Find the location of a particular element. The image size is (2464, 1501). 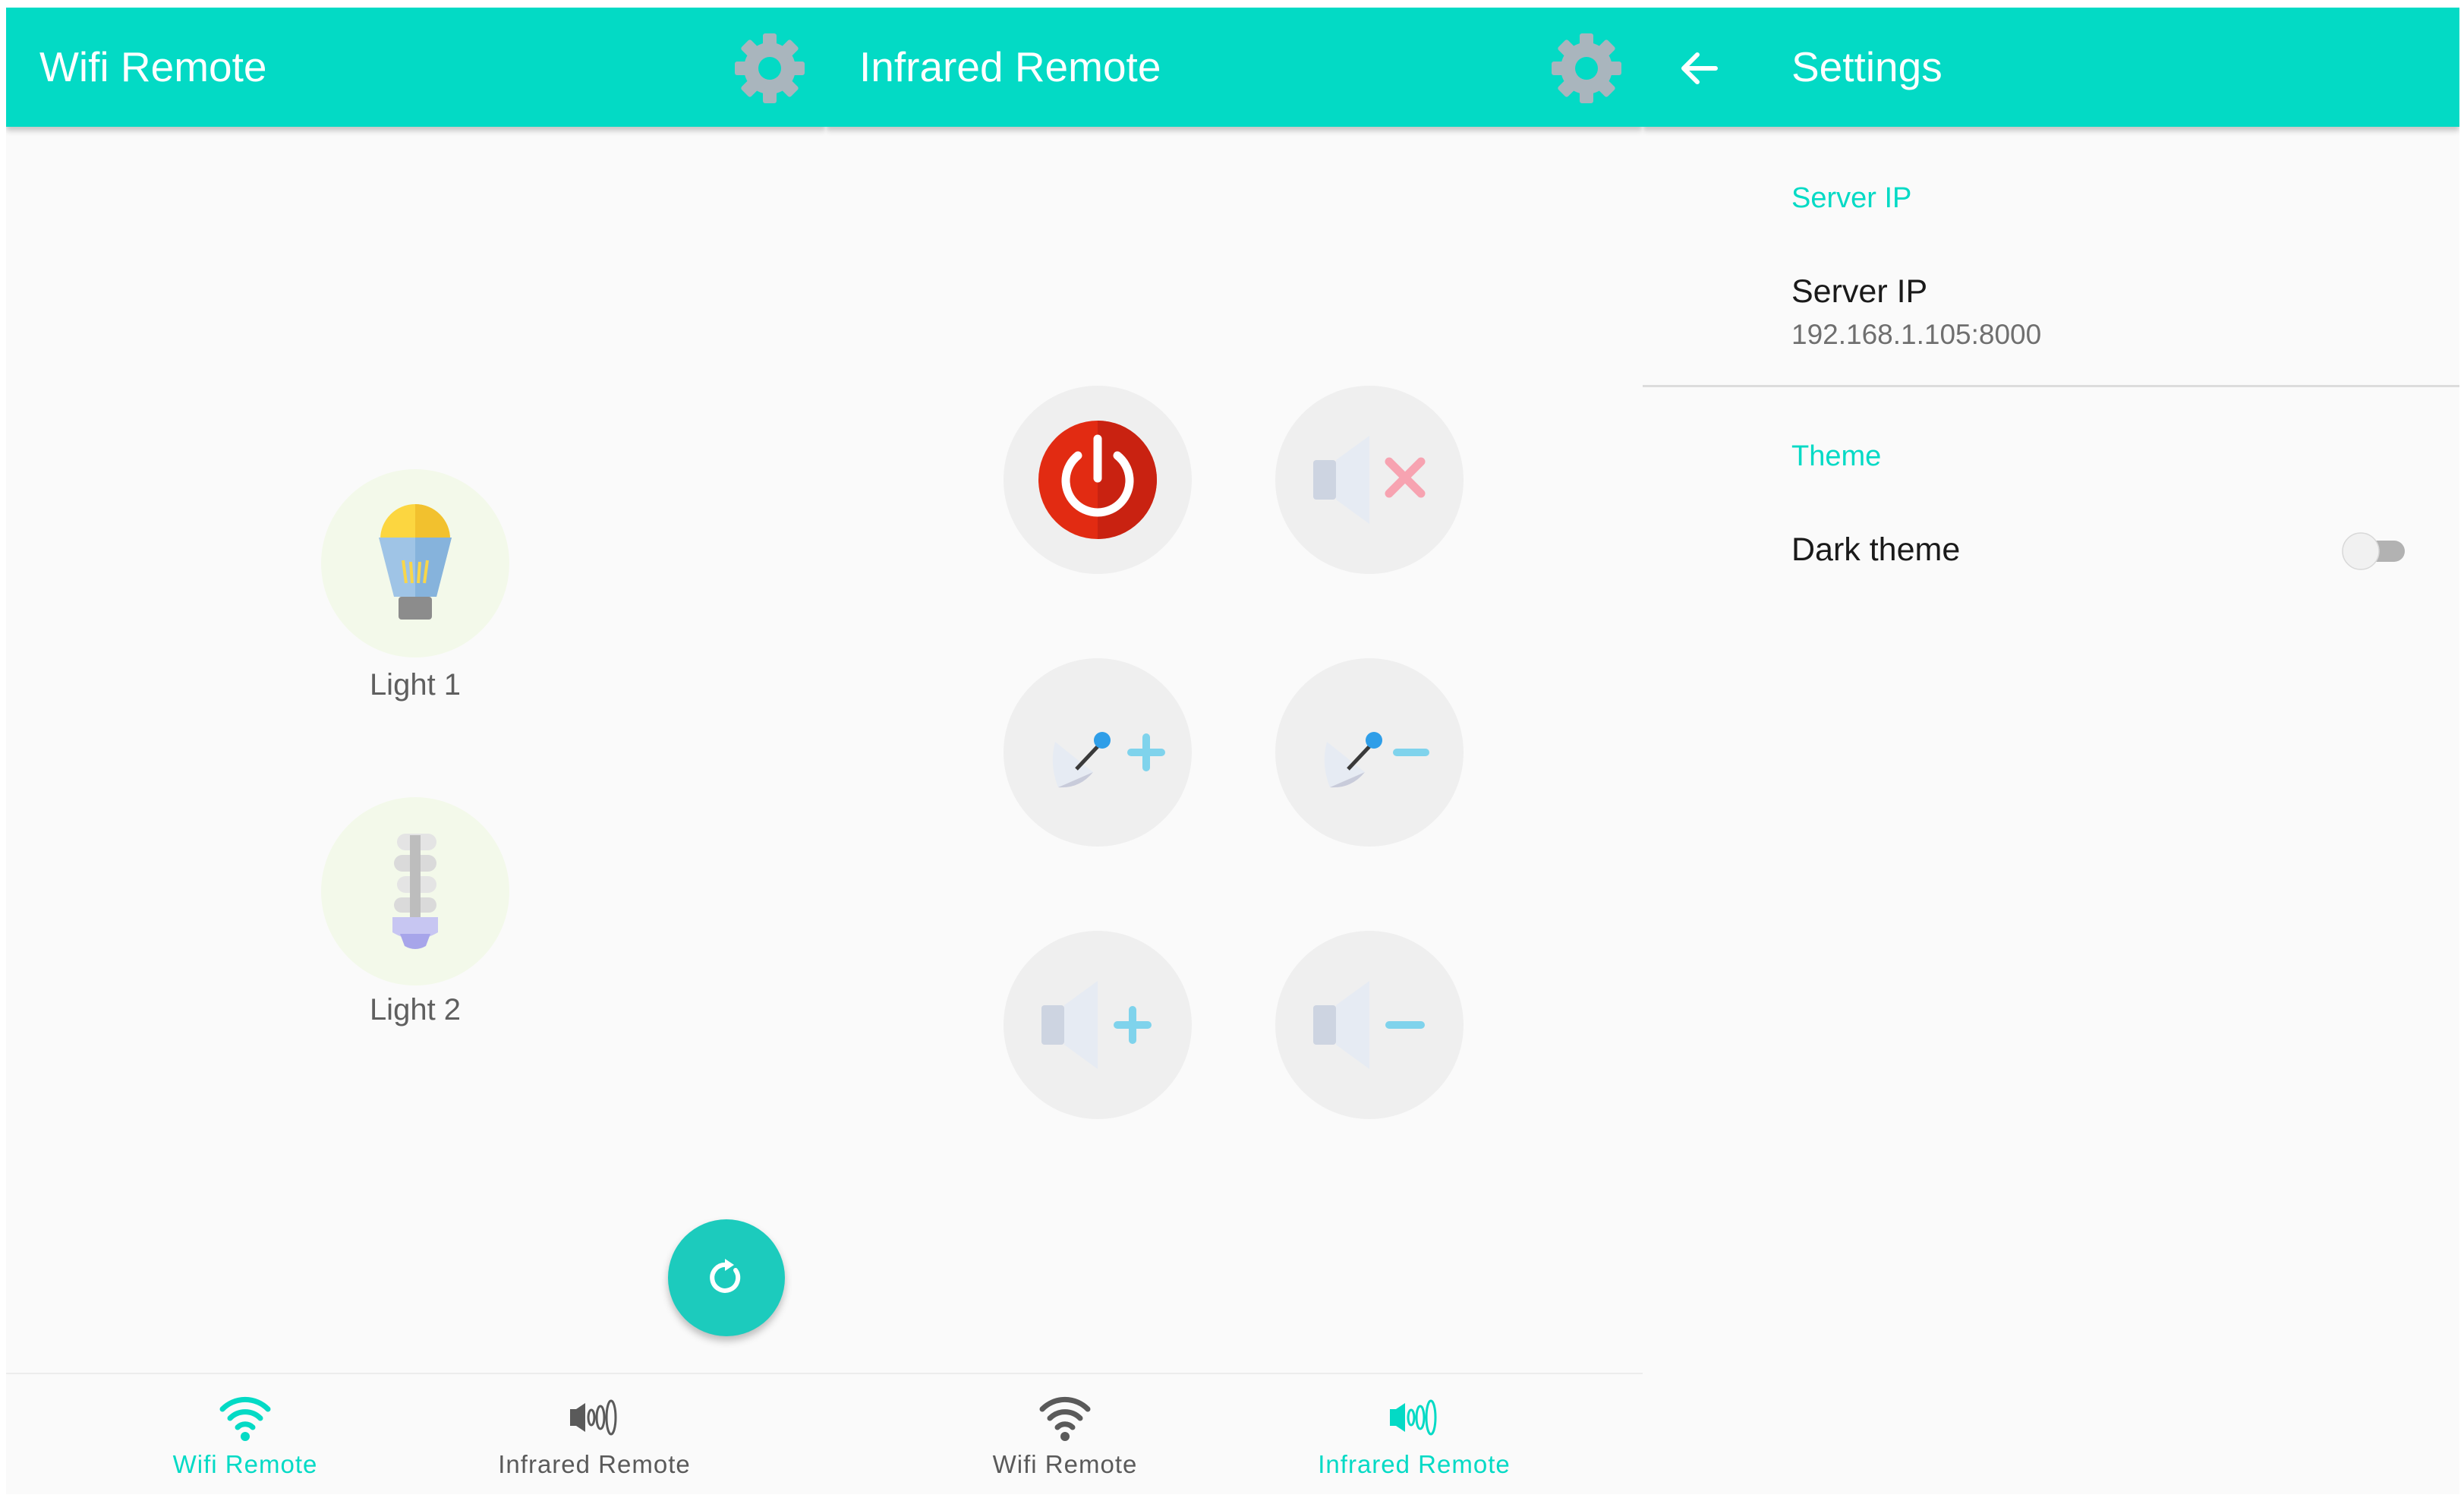

app-bar: Settings is located at coordinates (2051, 67).